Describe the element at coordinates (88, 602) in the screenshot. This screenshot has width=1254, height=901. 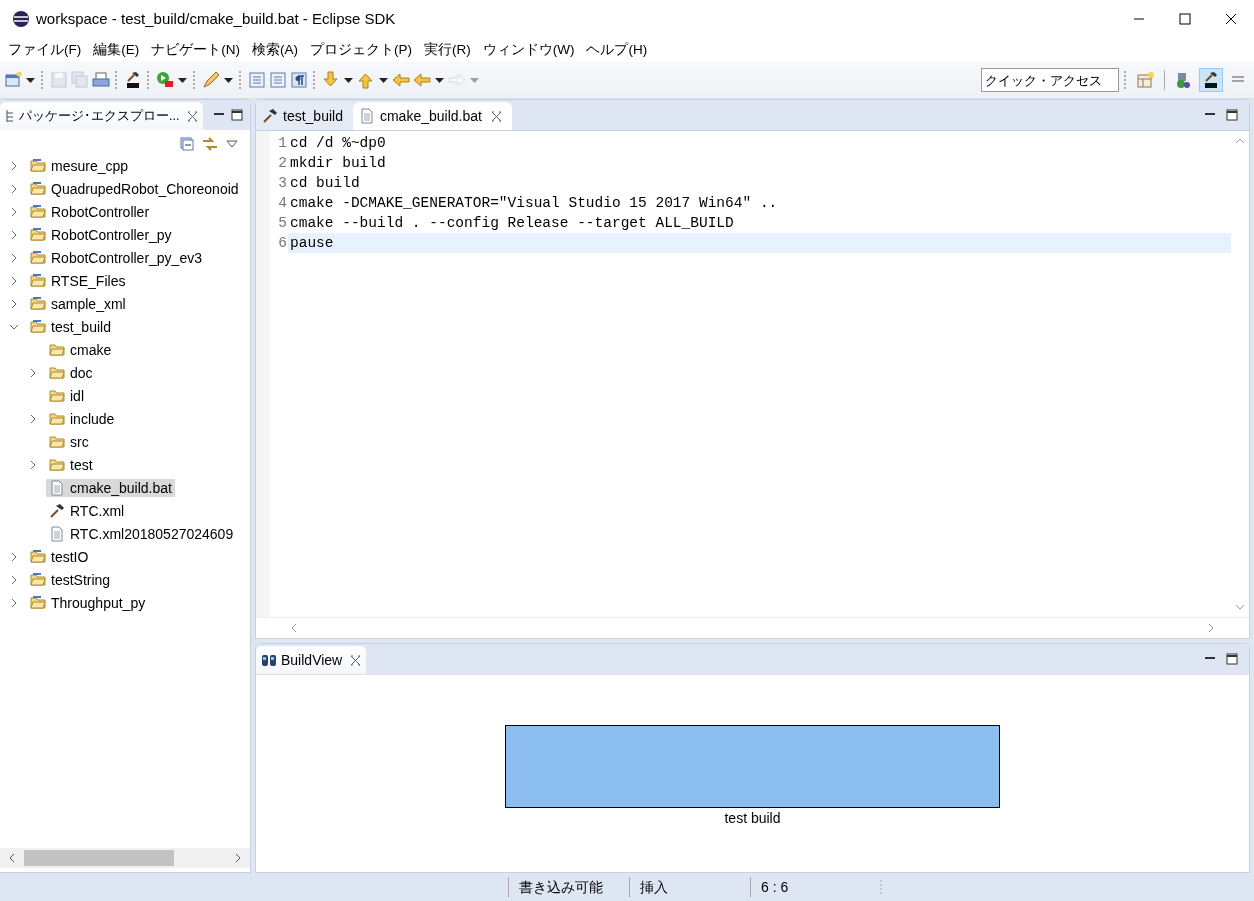
I see `tree-item: Throughput_py` at that location.